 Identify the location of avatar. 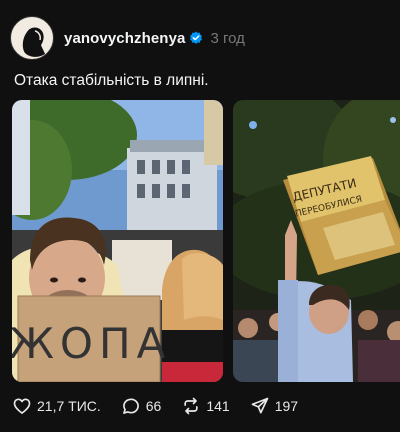
(32, 38).